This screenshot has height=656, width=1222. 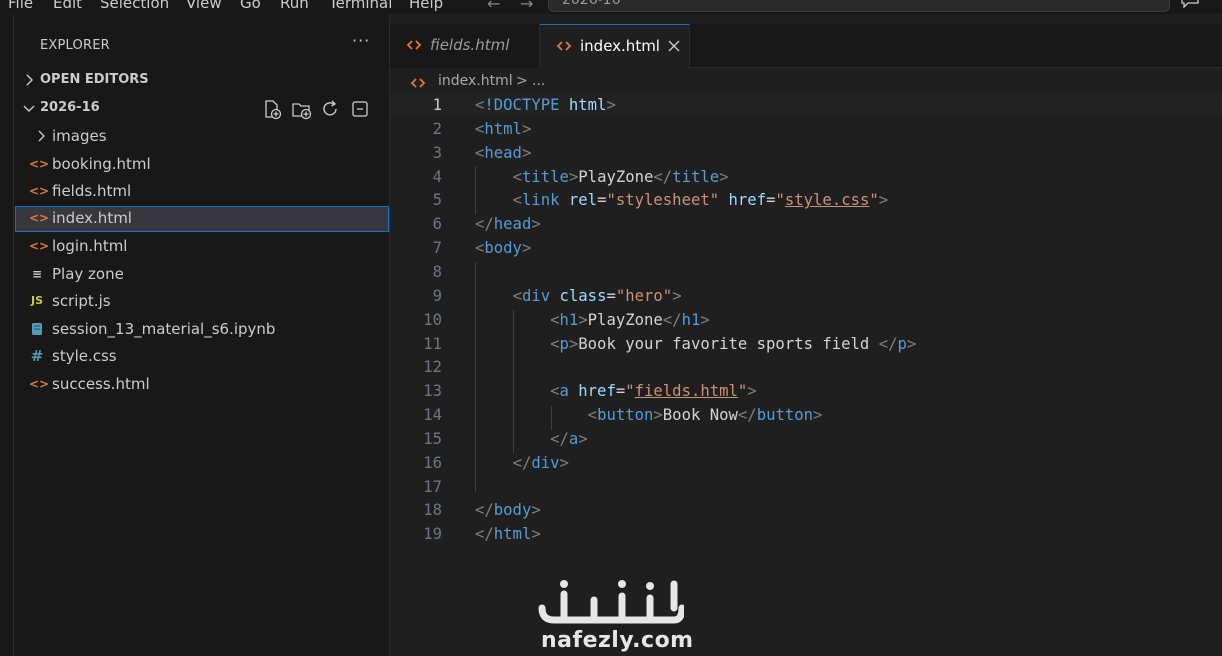 What do you see at coordinates (437, 105) in the screenshot?
I see `line-number: 1` at bounding box center [437, 105].